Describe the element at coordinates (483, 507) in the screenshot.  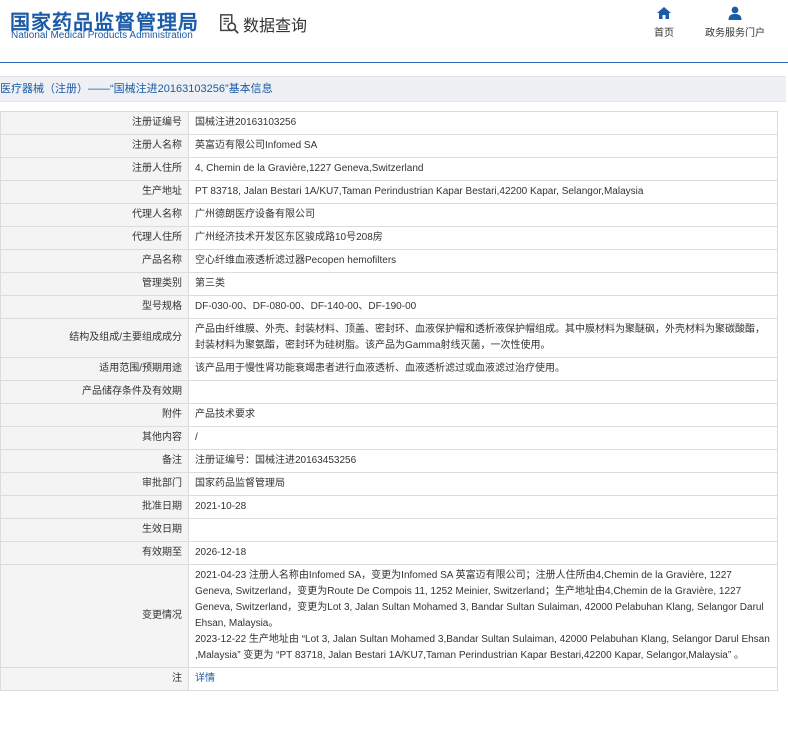
I see `field-value: 2021-10-28` at that location.